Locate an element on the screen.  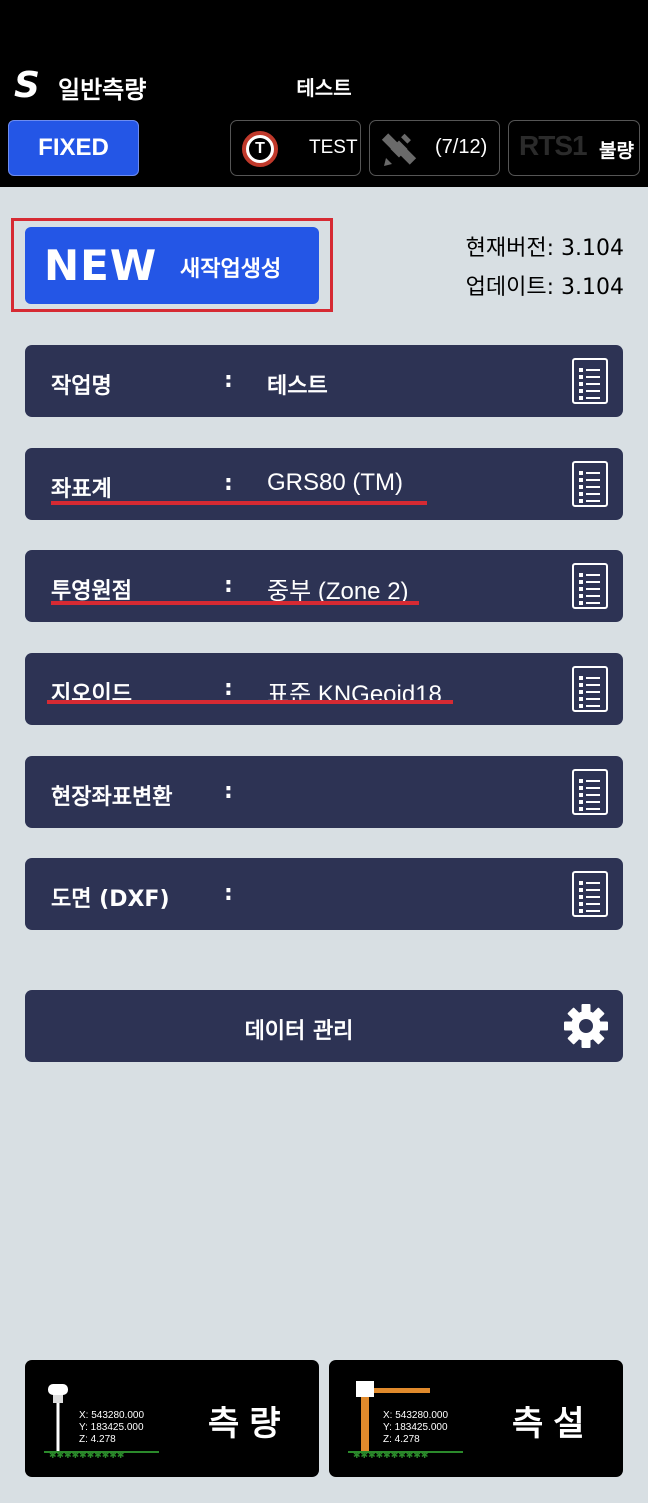
rts-status-value: 불량 is located at coordinates (616, 151).